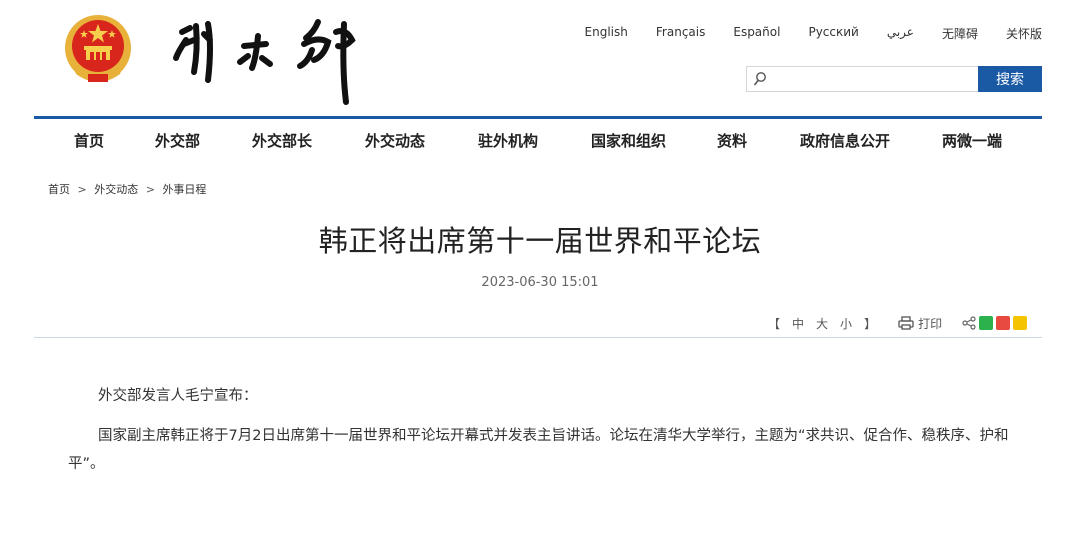  What do you see at coordinates (862, 79) in the screenshot?
I see `search-input` at bounding box center [862, 79].